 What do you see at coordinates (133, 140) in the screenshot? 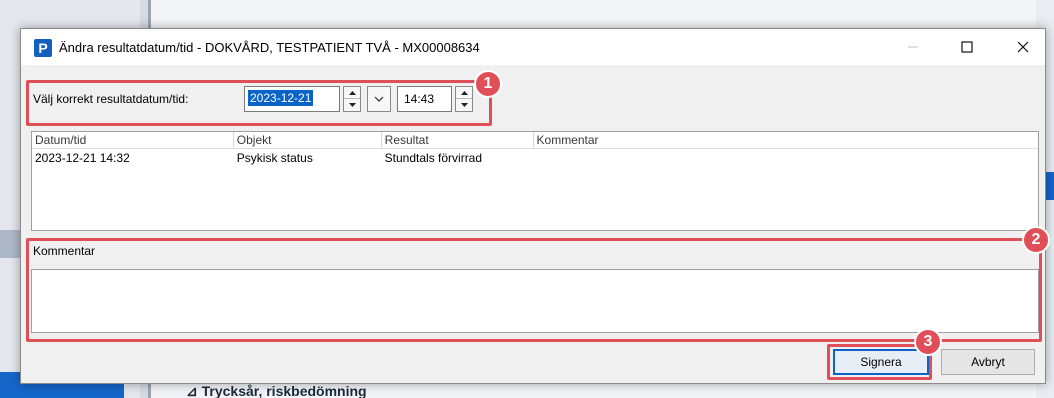
I see `column-header-datetime: Datum/tid` at bounding box center [133, 140].